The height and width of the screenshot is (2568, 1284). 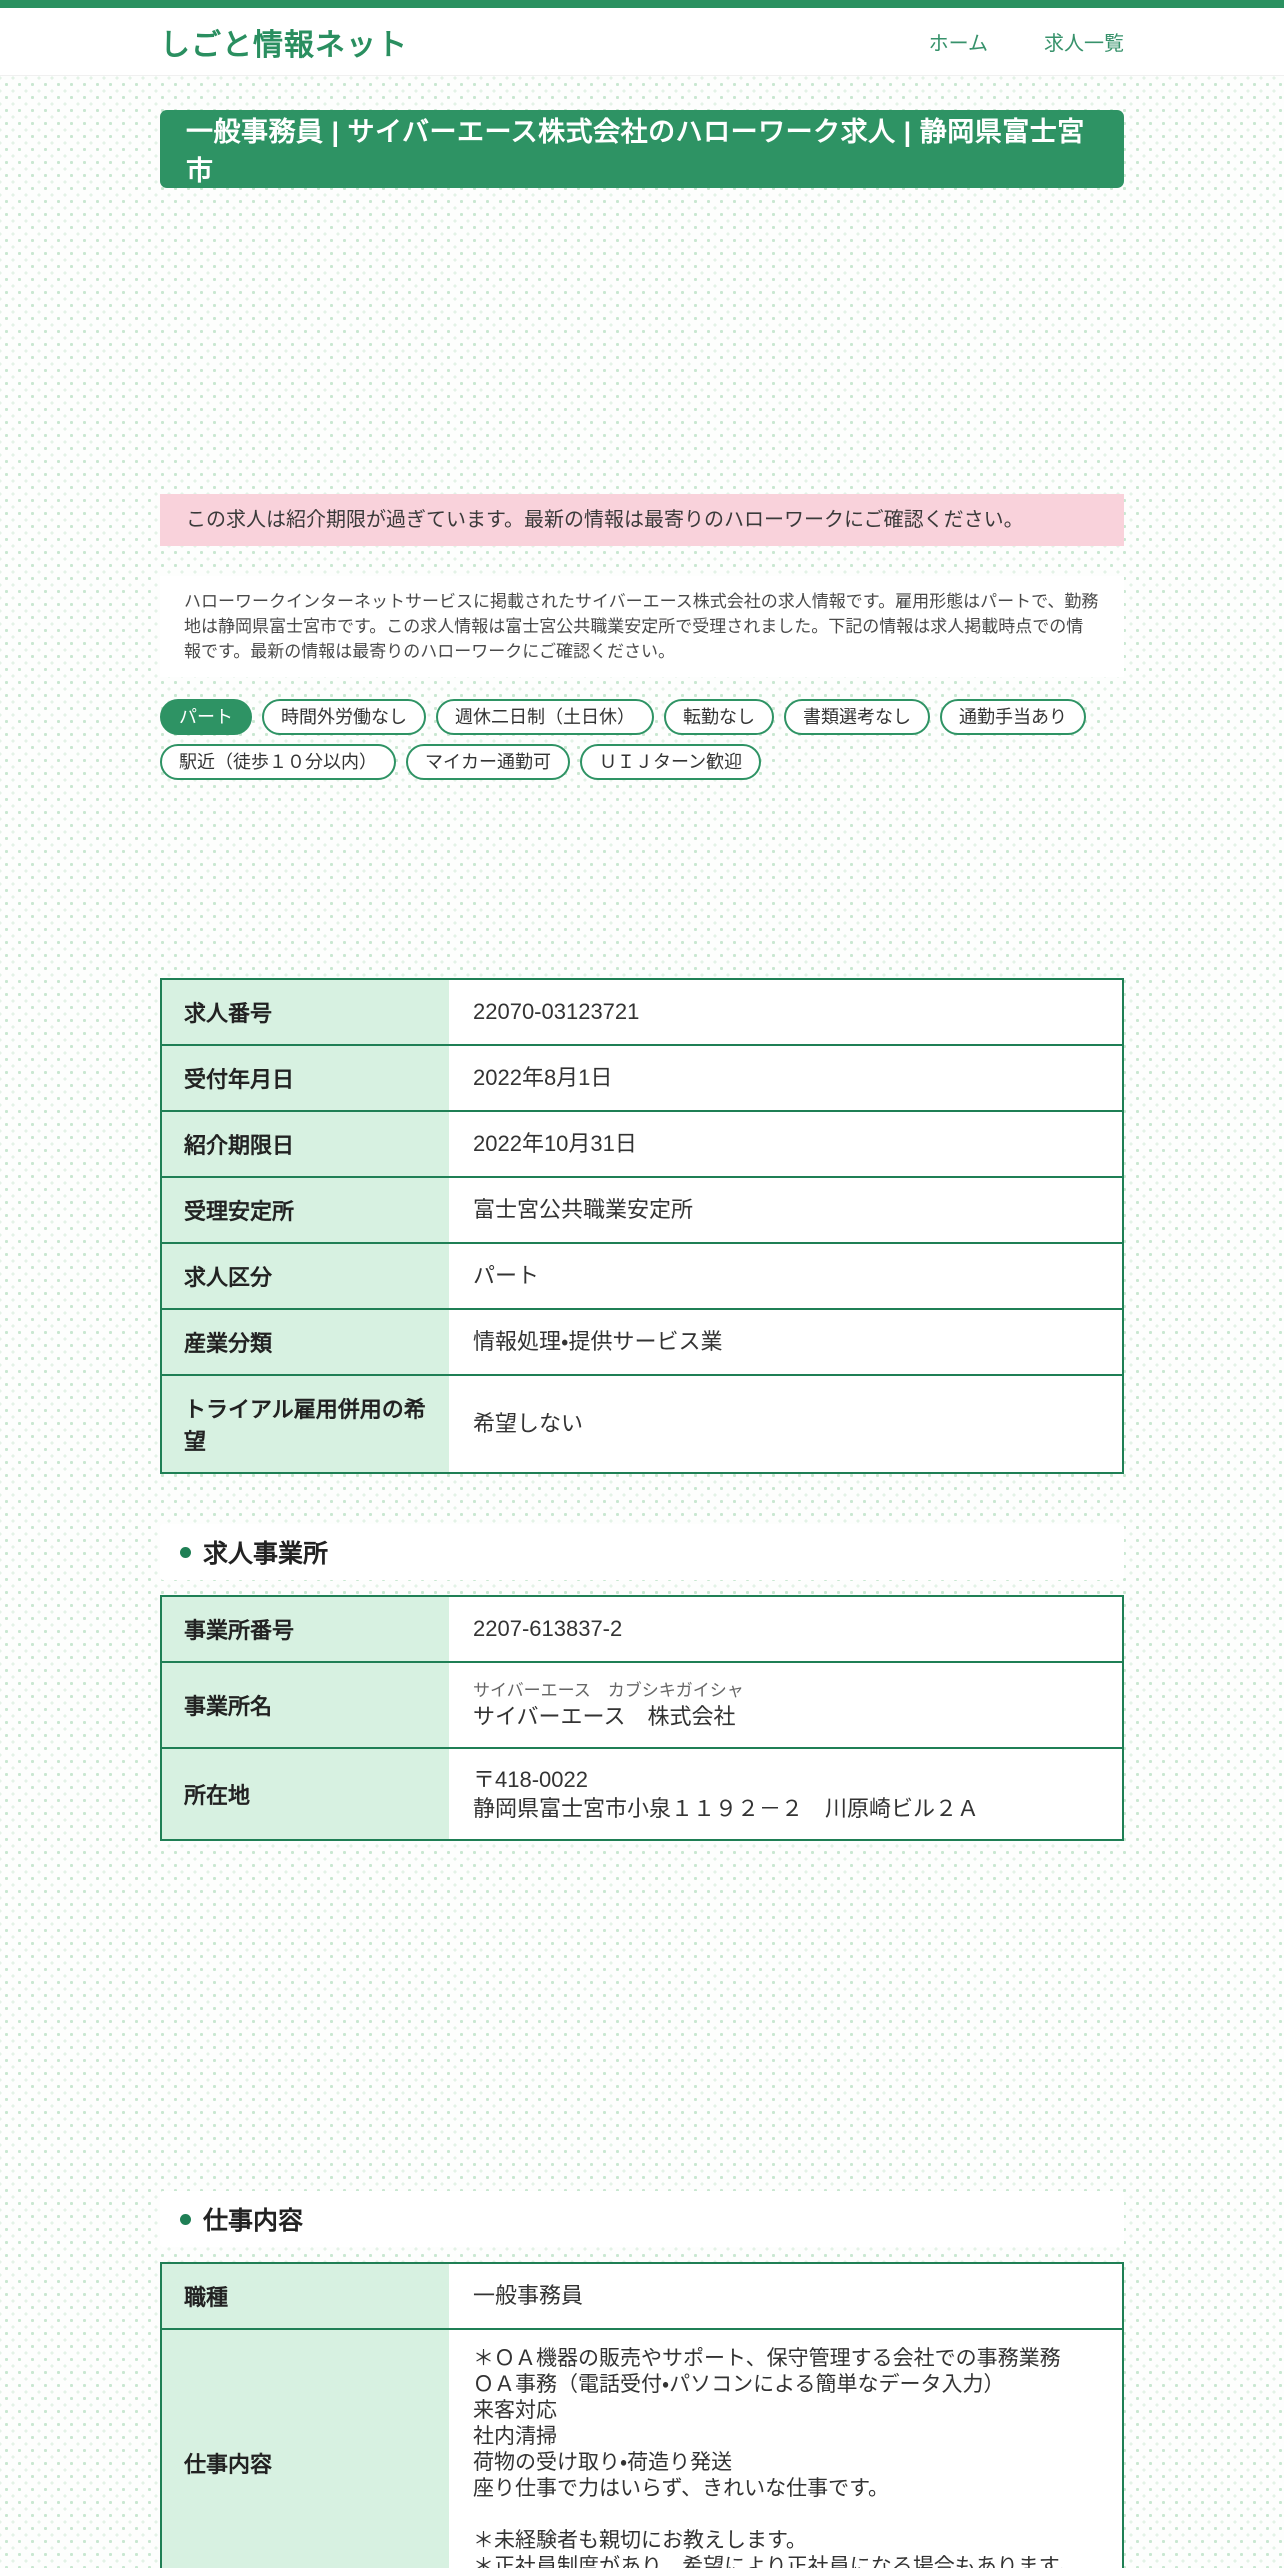 I want to click on row-label: 受理安定所, so click(x=305, y=1210).